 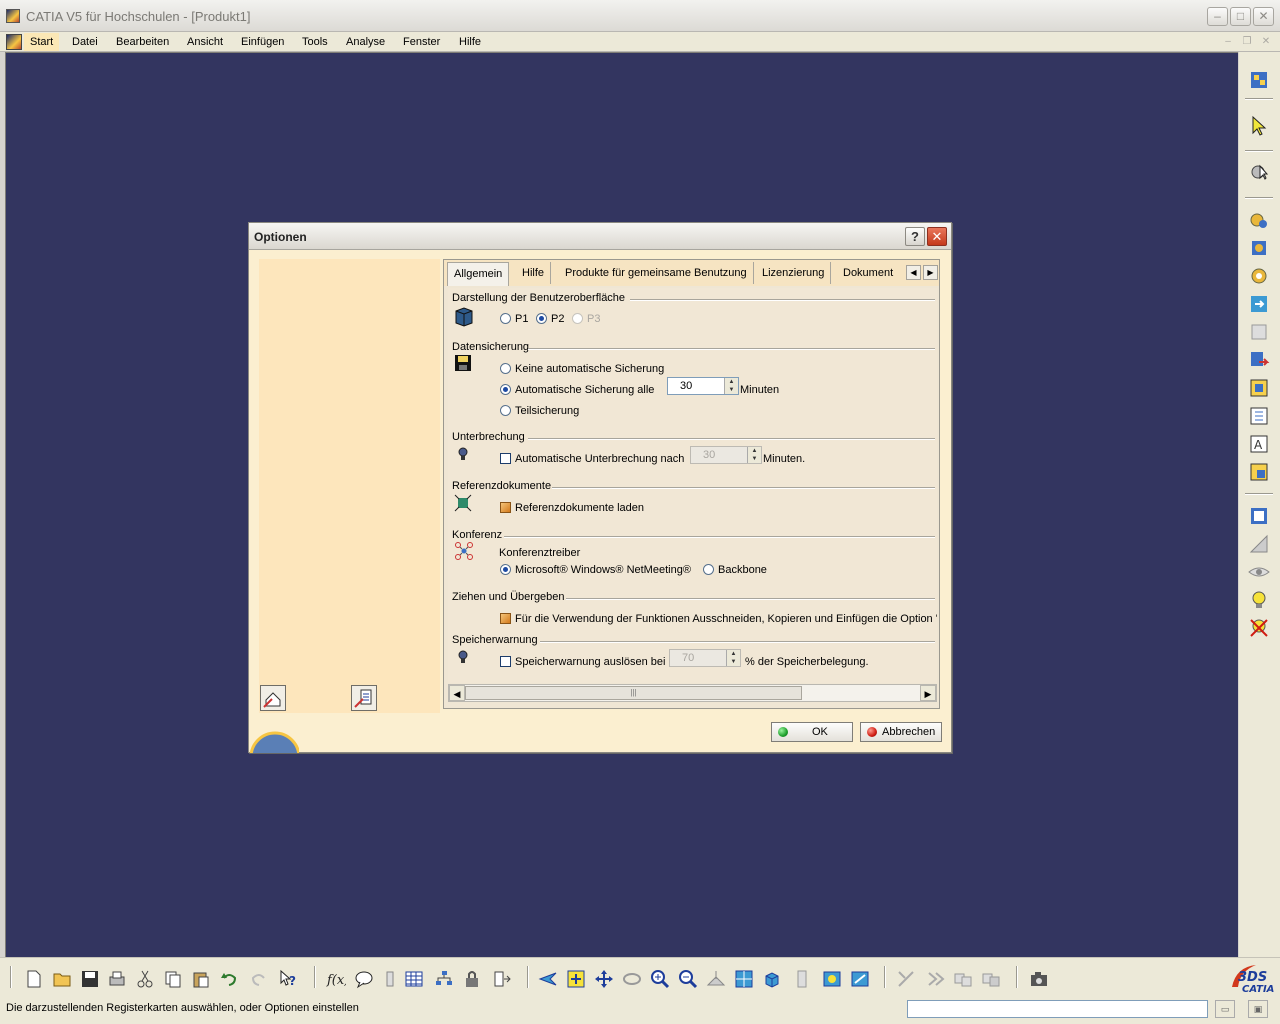 What do you see at coordinates (735, 570) in the screenshot?
I see `radio-backbone: Backbone` at bounding box center [735, 570].